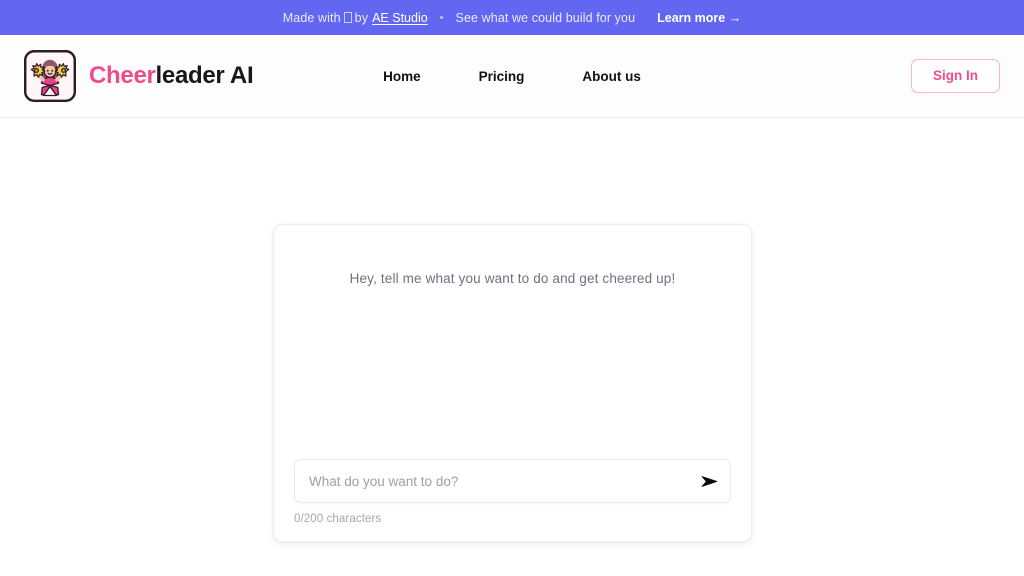  I want to click on send-arrow-icon, so click(709, 481).